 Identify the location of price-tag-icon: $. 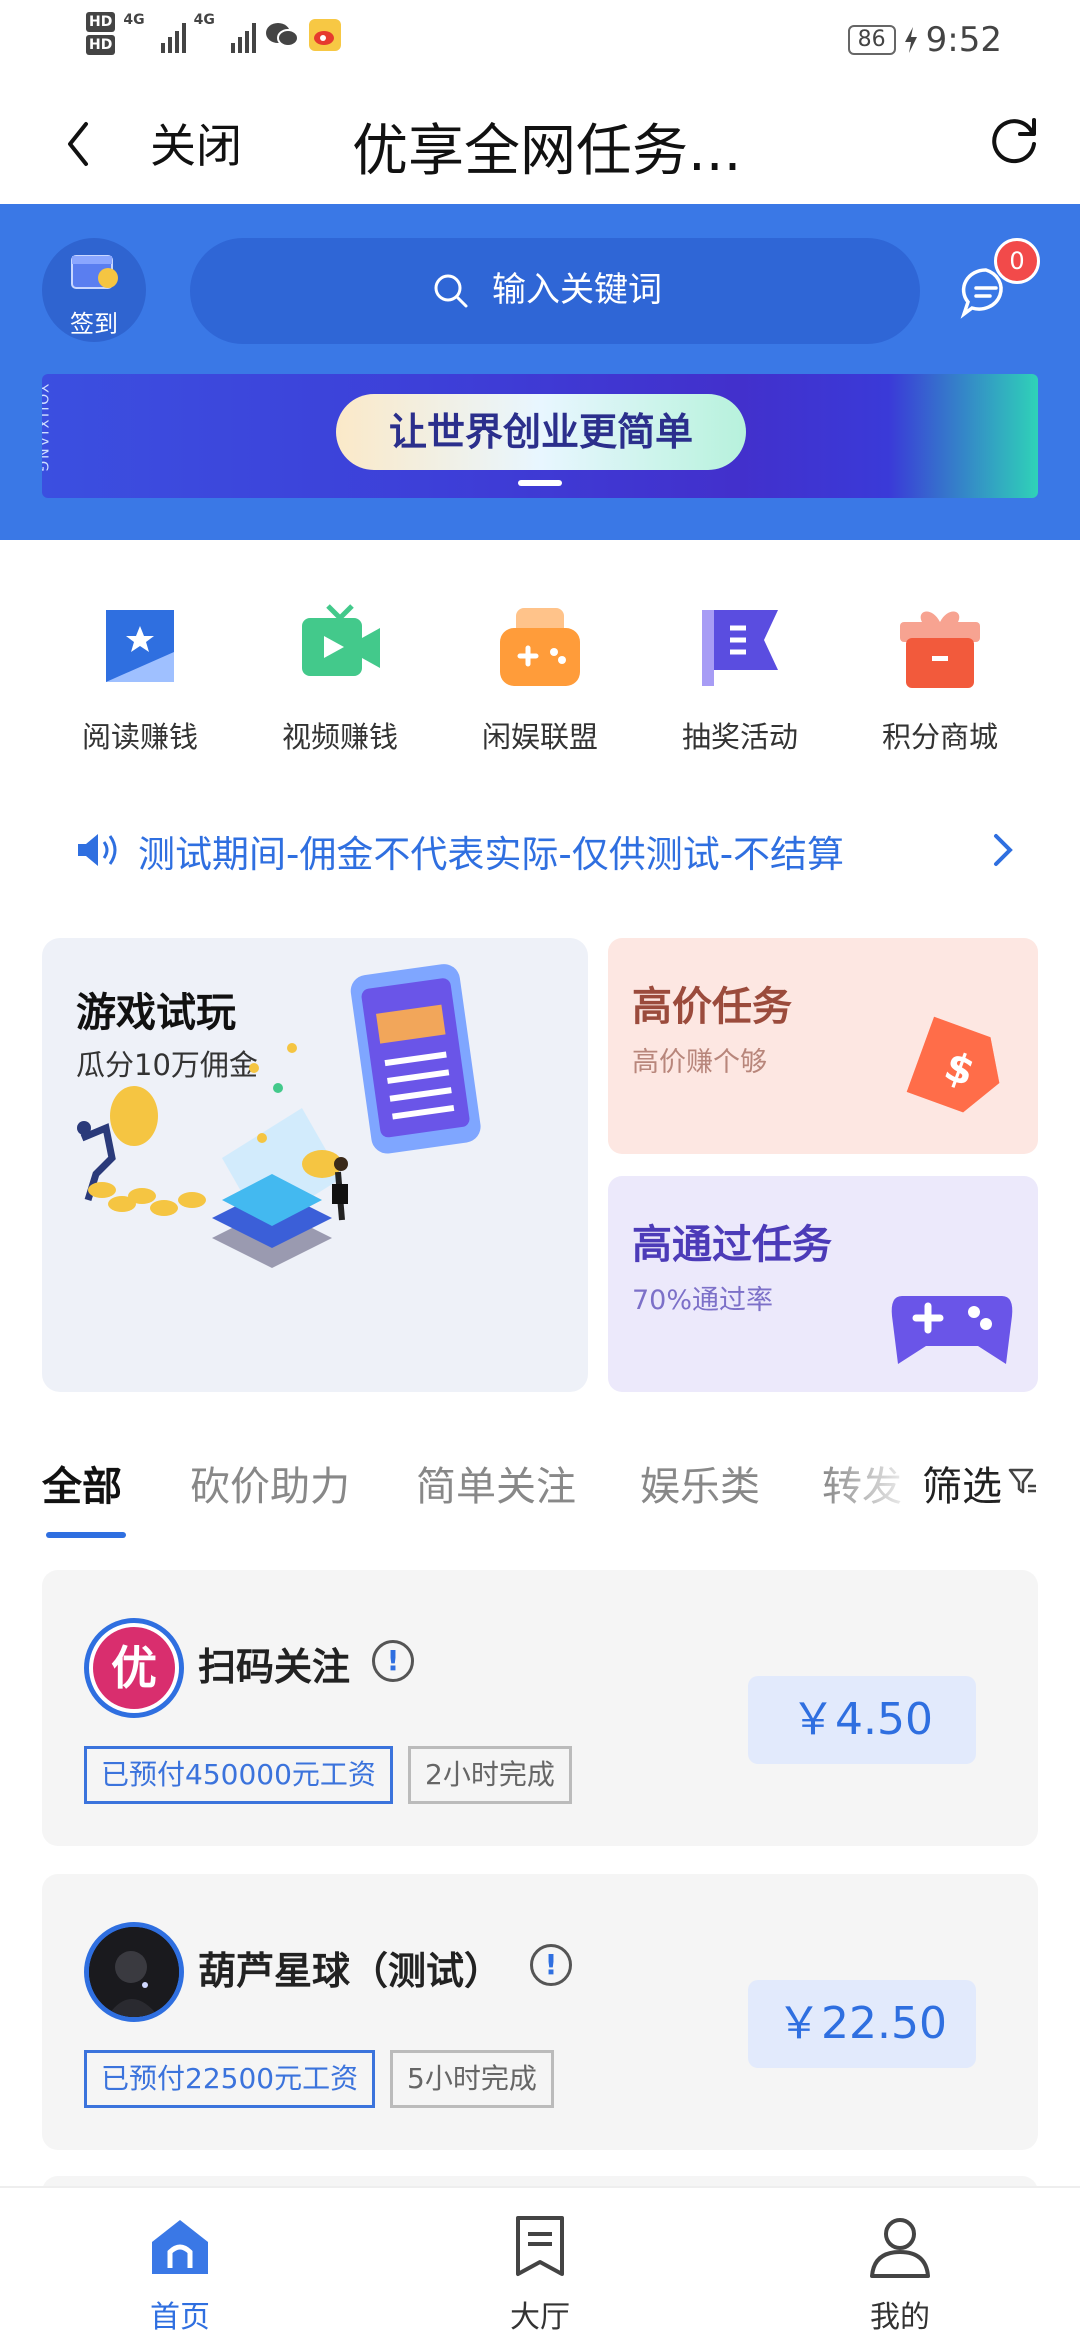
(953, 1064).